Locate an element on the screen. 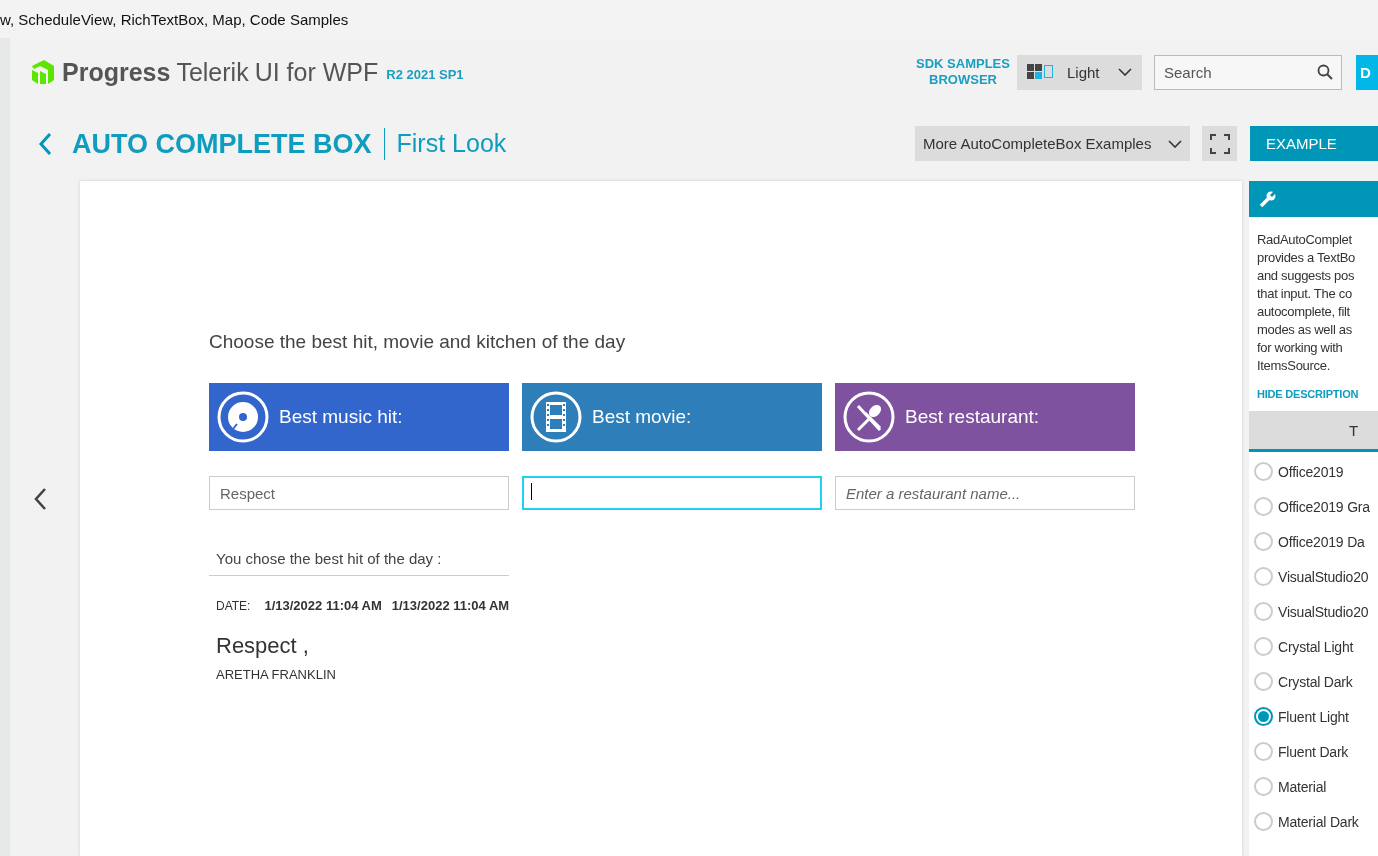  description-line: for working with is located at coordinates (1300, 348).